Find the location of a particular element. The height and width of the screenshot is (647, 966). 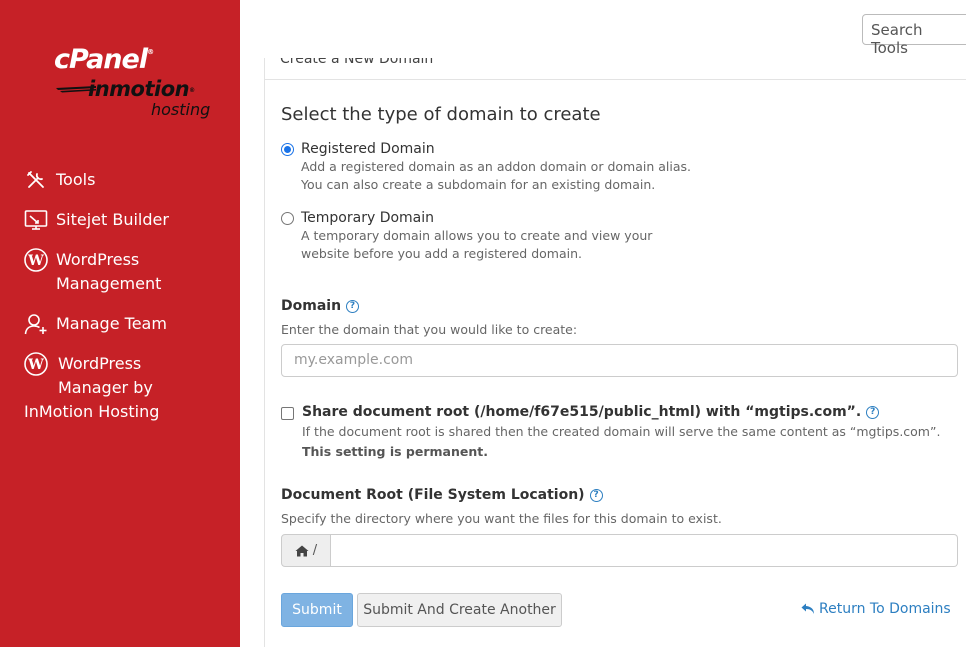

section-heading: Select the type of domain to create is located at coordinates (441, 114).